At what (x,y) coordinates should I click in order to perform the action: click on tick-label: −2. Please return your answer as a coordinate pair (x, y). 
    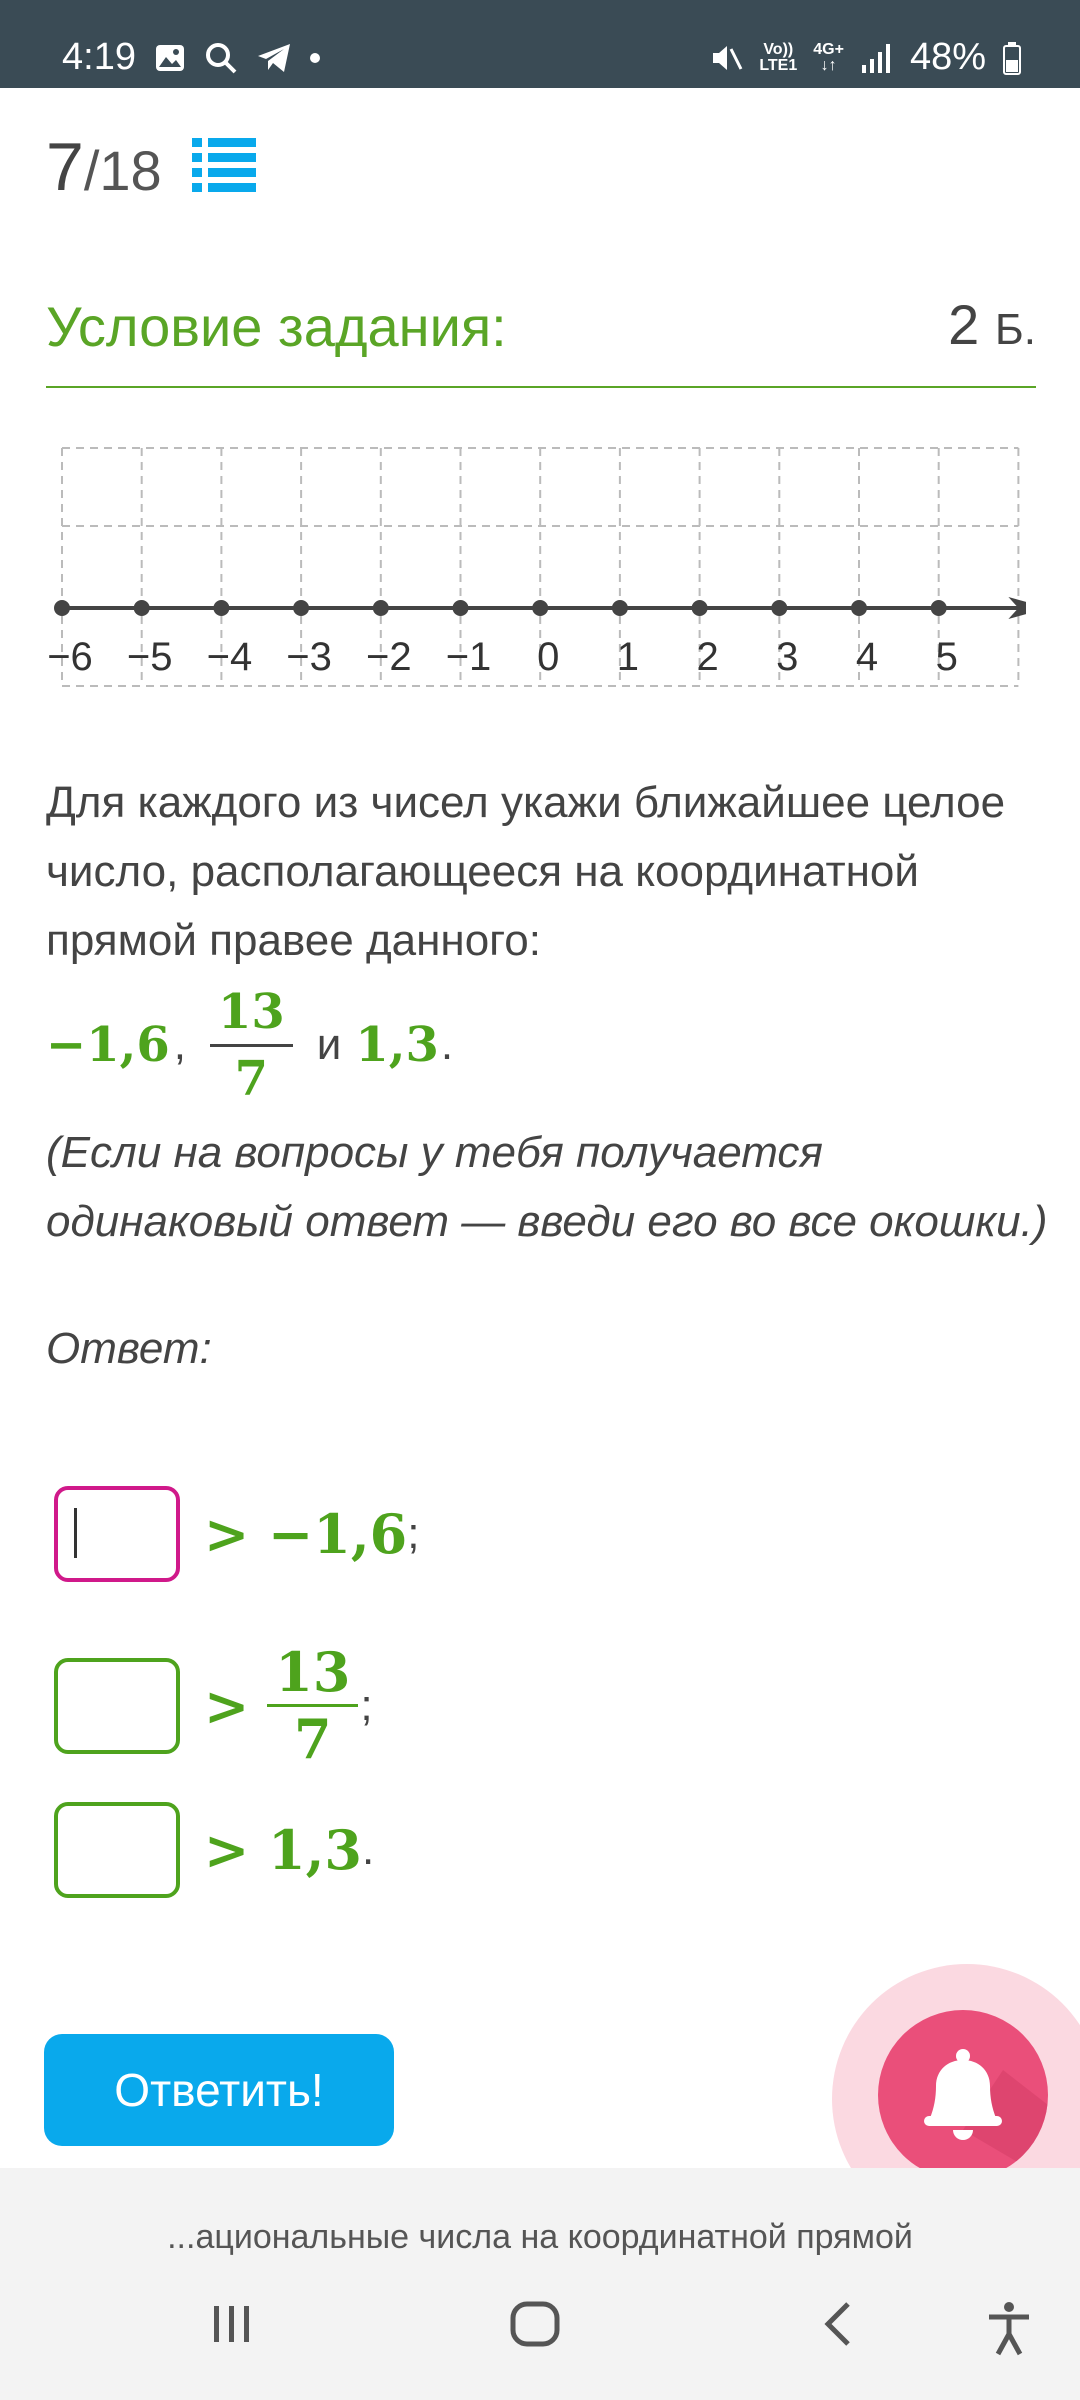
    Looking at the image, I should click on (389, 657).